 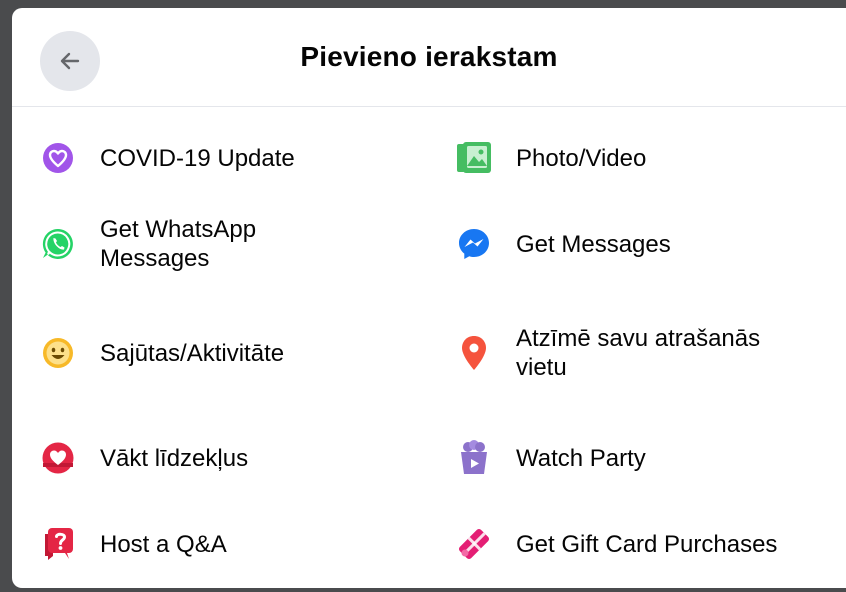 I want to click on covid-heart-icon, so click(x=58, y=158).